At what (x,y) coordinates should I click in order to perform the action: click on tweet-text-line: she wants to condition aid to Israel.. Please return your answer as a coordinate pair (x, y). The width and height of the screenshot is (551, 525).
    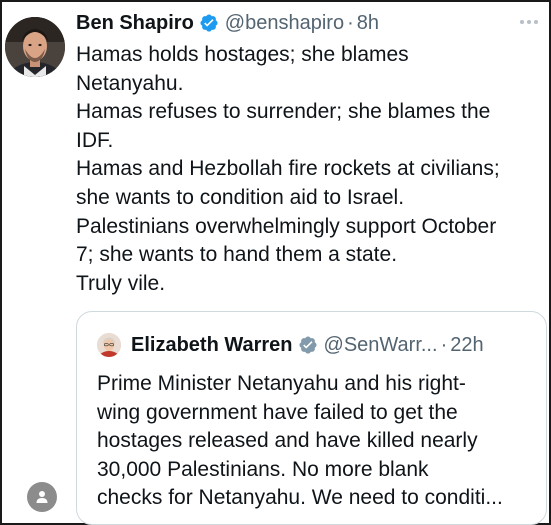
    Looking at the image, I should click on (240, 197).